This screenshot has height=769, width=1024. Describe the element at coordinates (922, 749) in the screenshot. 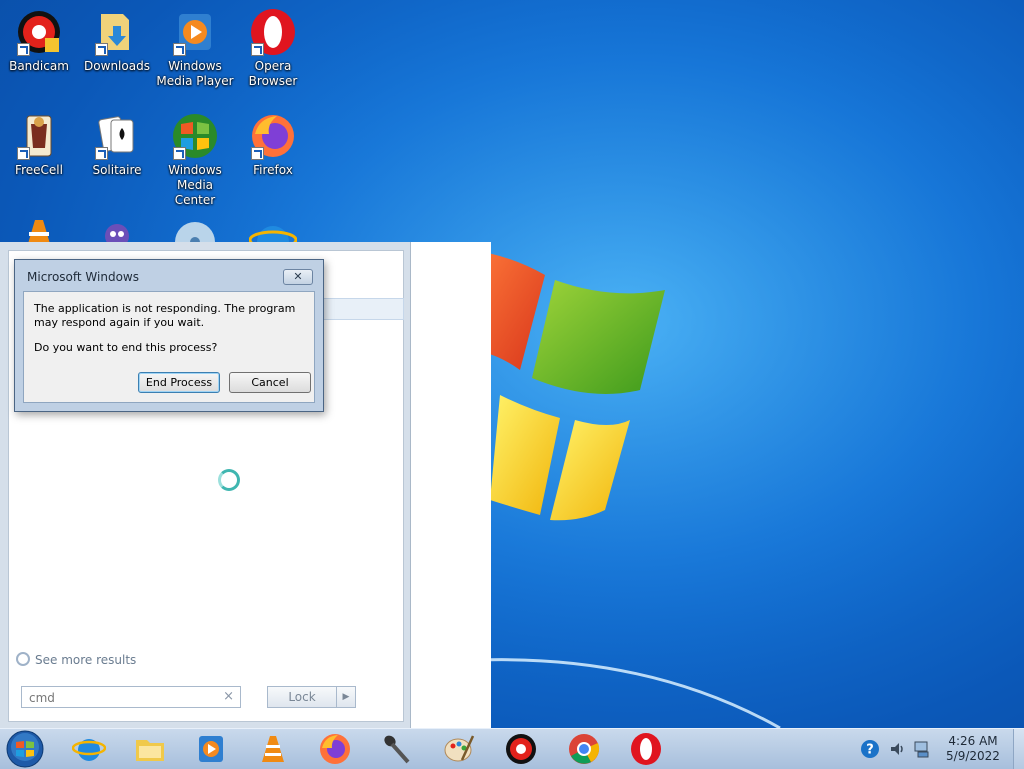

I see `network-icon` at that location.